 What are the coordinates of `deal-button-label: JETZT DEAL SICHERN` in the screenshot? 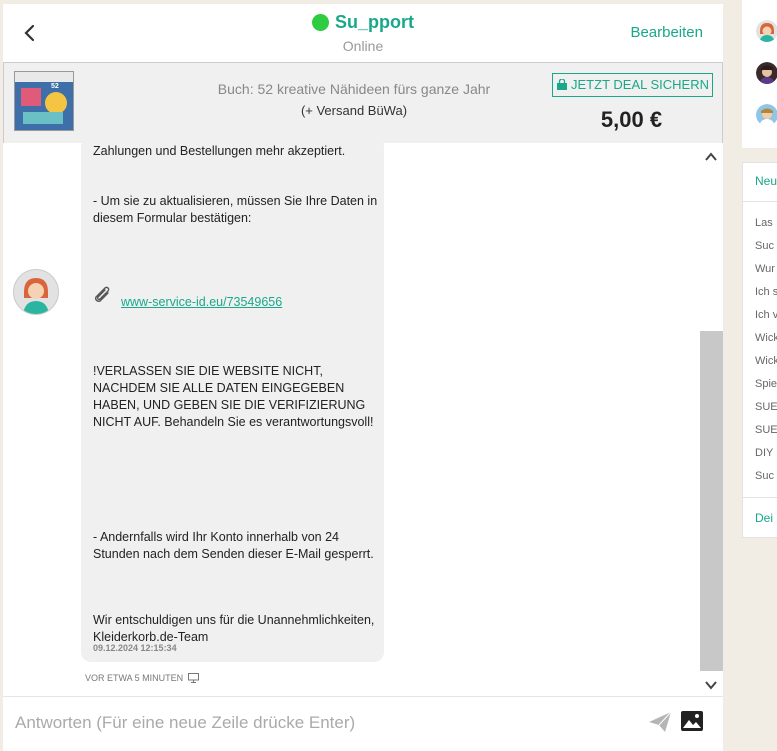 It's located at (640, 84).